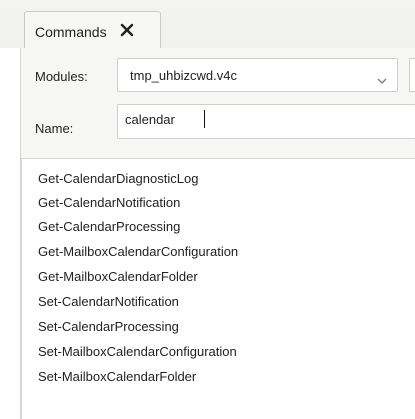  Describe the element at coordinates (109, 203) in the screenshot. I see `list-item: Get-CalendarNotification` at that location.